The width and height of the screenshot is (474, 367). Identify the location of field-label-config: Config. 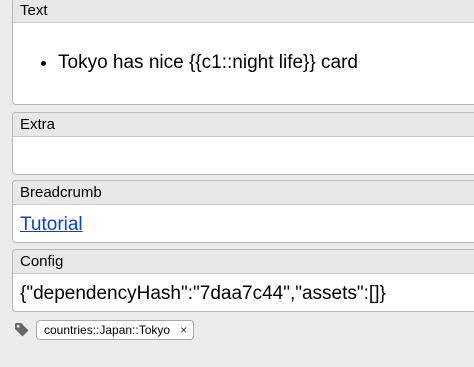
(243, 262).